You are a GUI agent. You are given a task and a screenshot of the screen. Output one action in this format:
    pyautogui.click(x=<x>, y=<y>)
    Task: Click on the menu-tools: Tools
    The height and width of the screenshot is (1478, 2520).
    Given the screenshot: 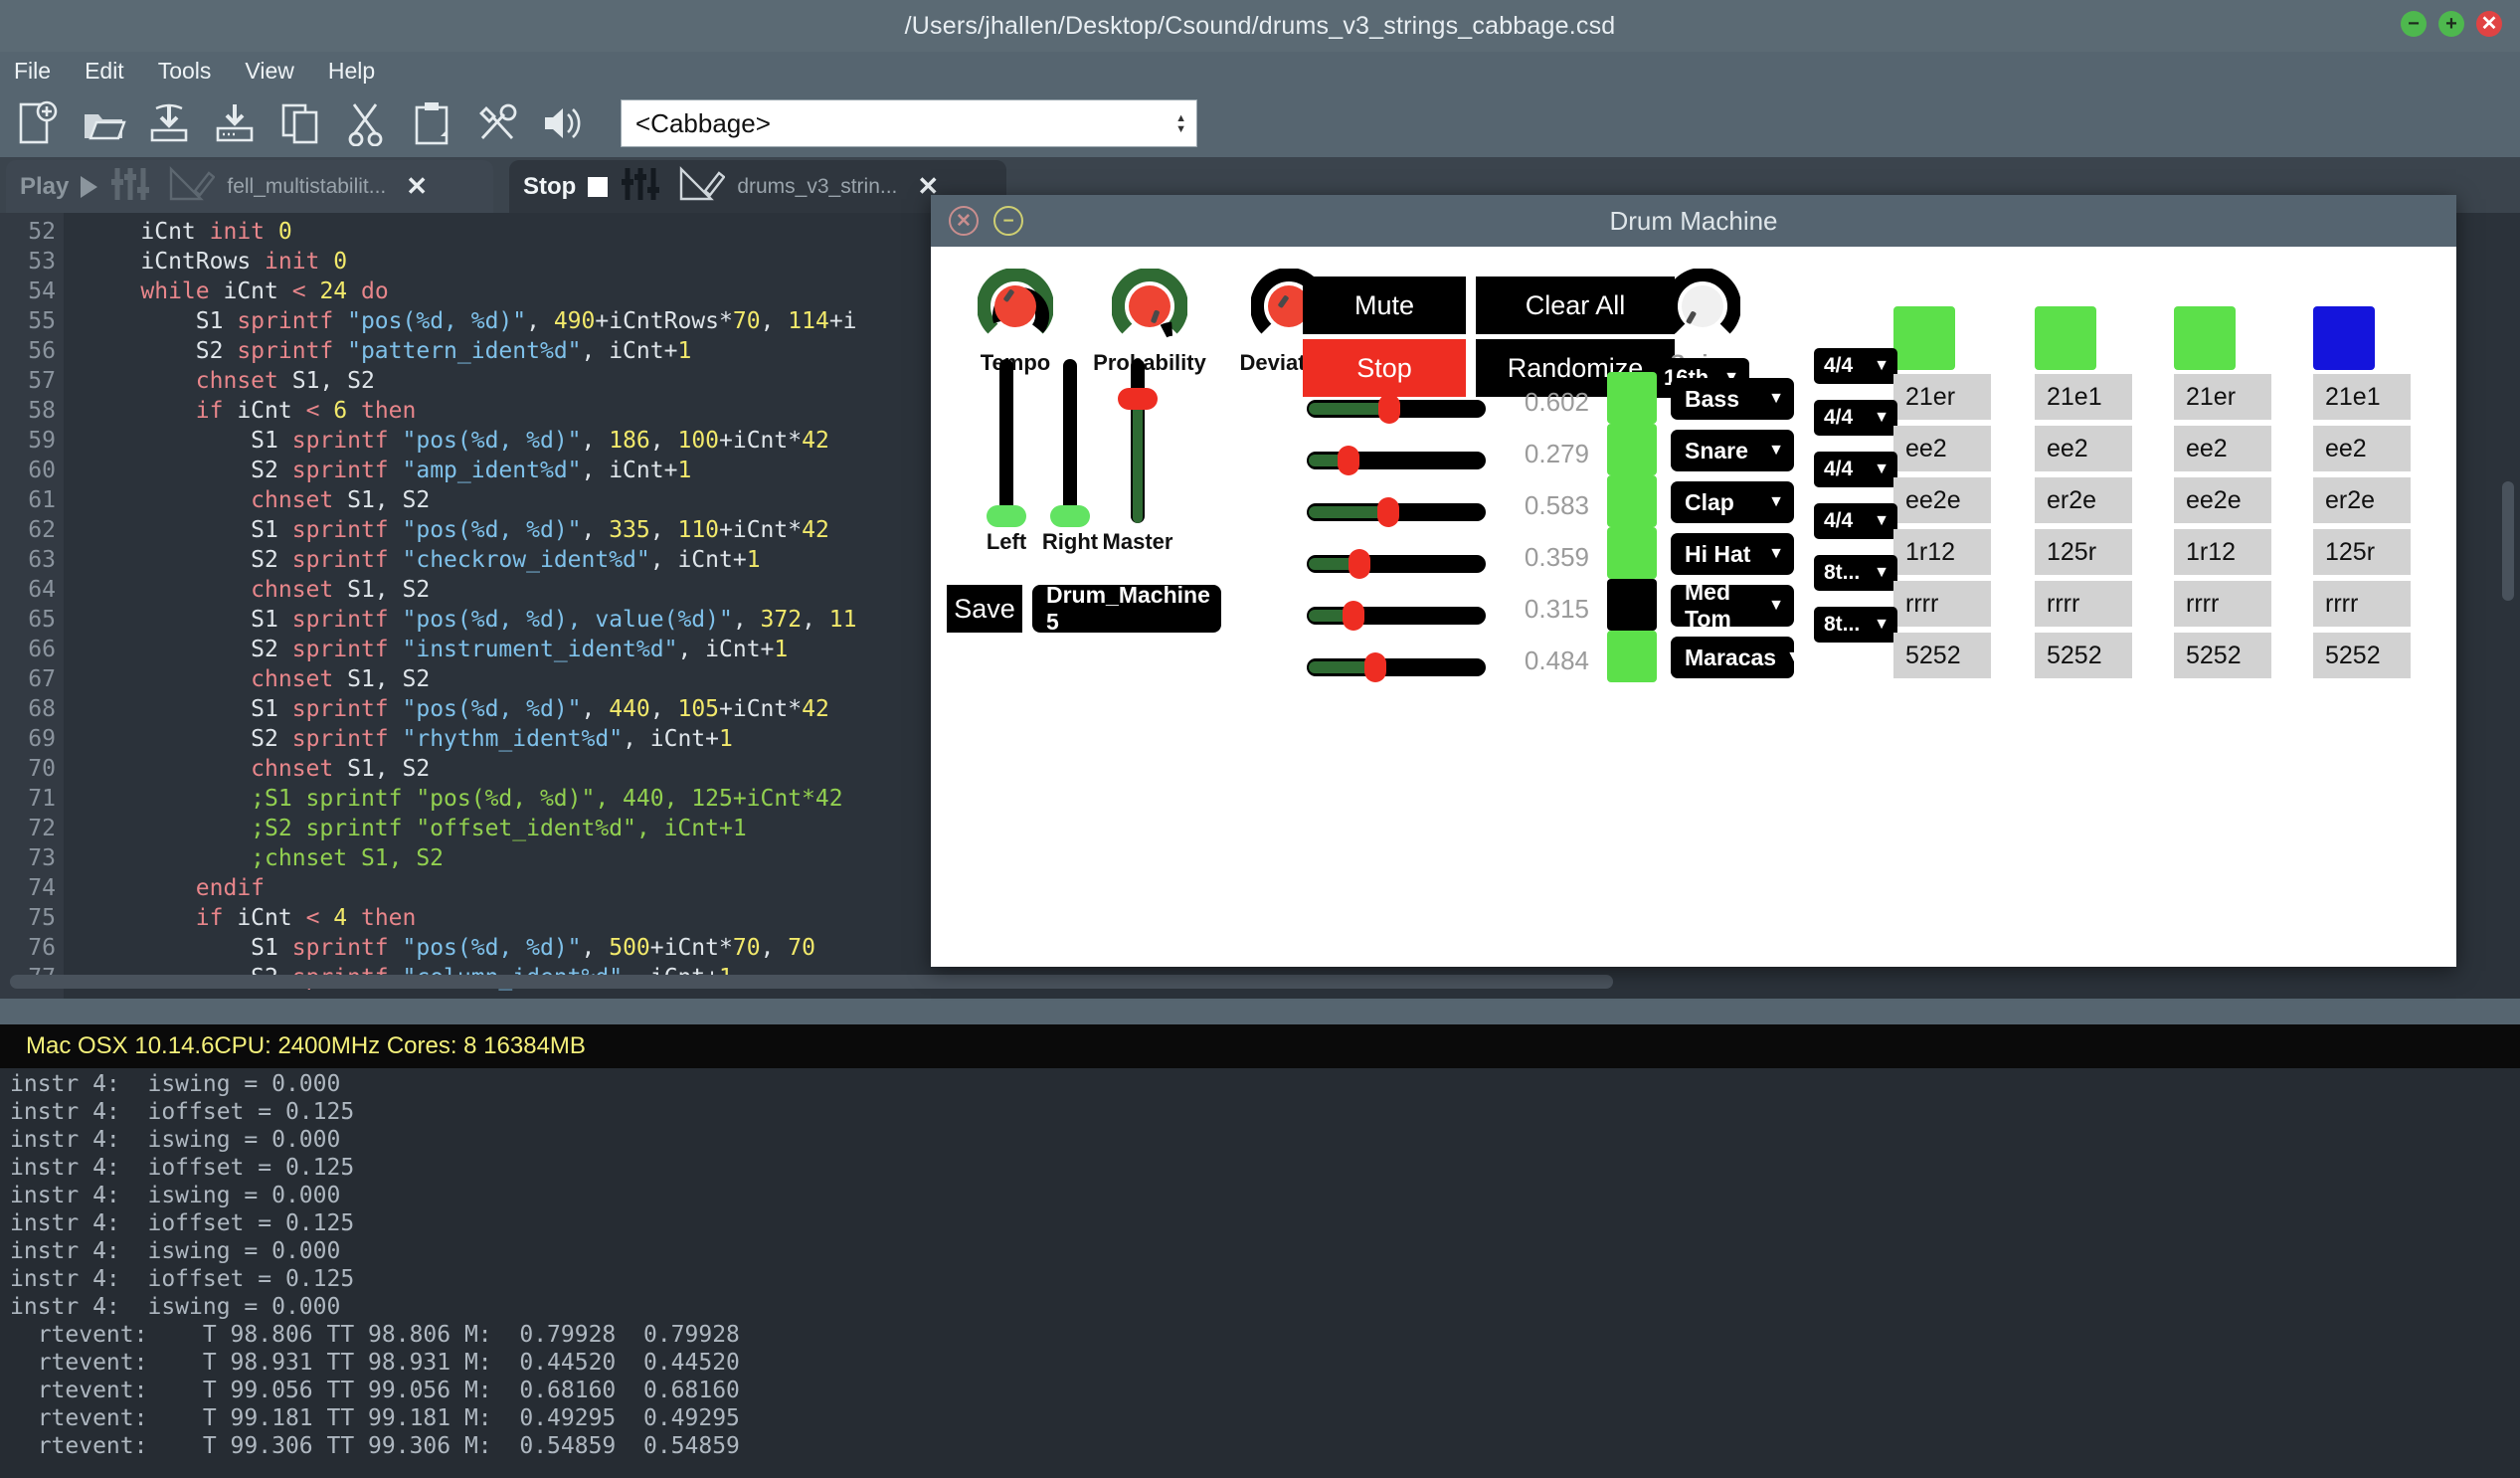 What is the action you would take?
    pyautogui.click(x=185, y=71)
    